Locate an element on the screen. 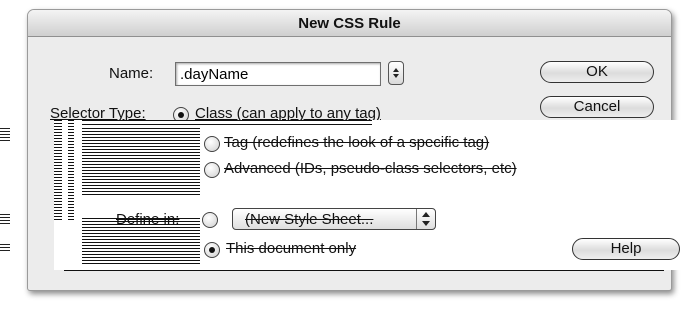 This screenshot has height=309, width=682. name-label: Name: is located at coordinates (131, 73).